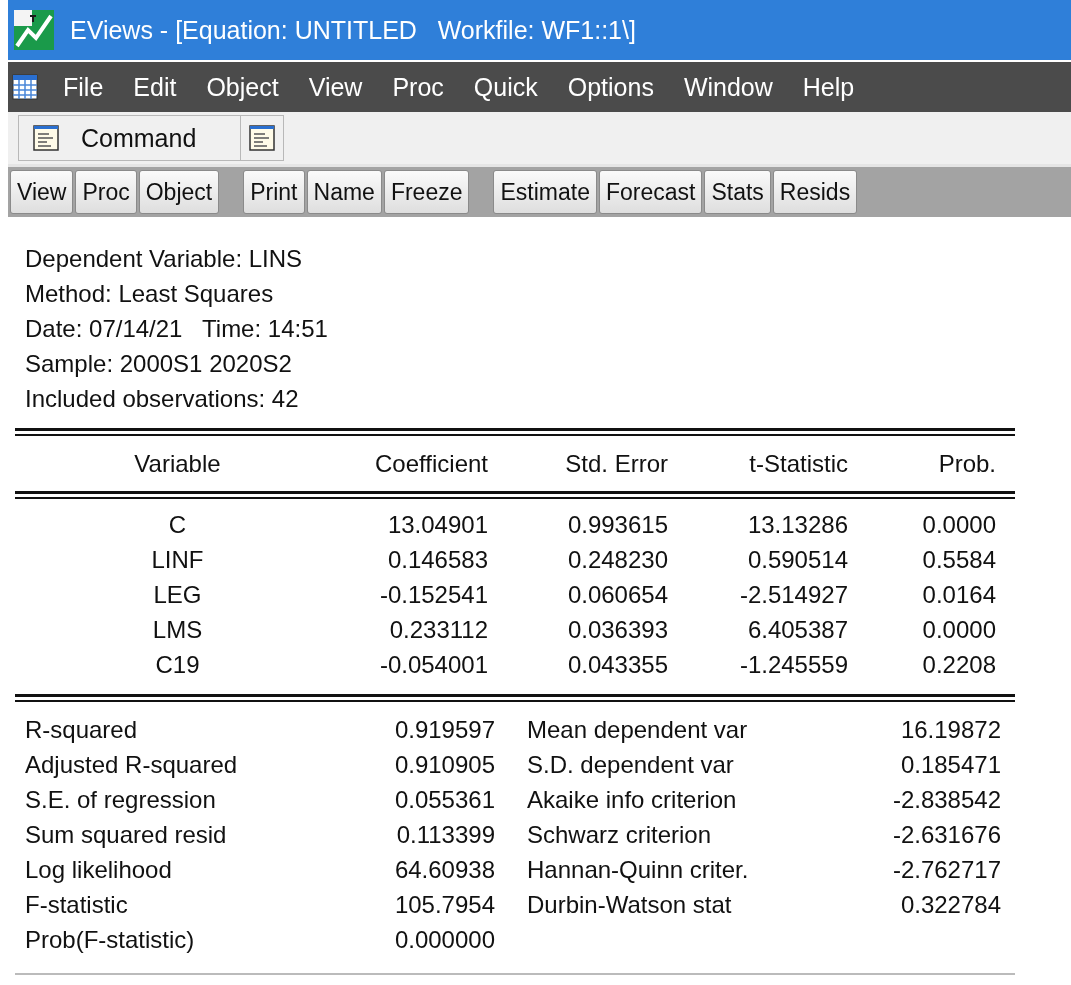  I want to click on statistic-label: Log likelihood, so click(99, 870).